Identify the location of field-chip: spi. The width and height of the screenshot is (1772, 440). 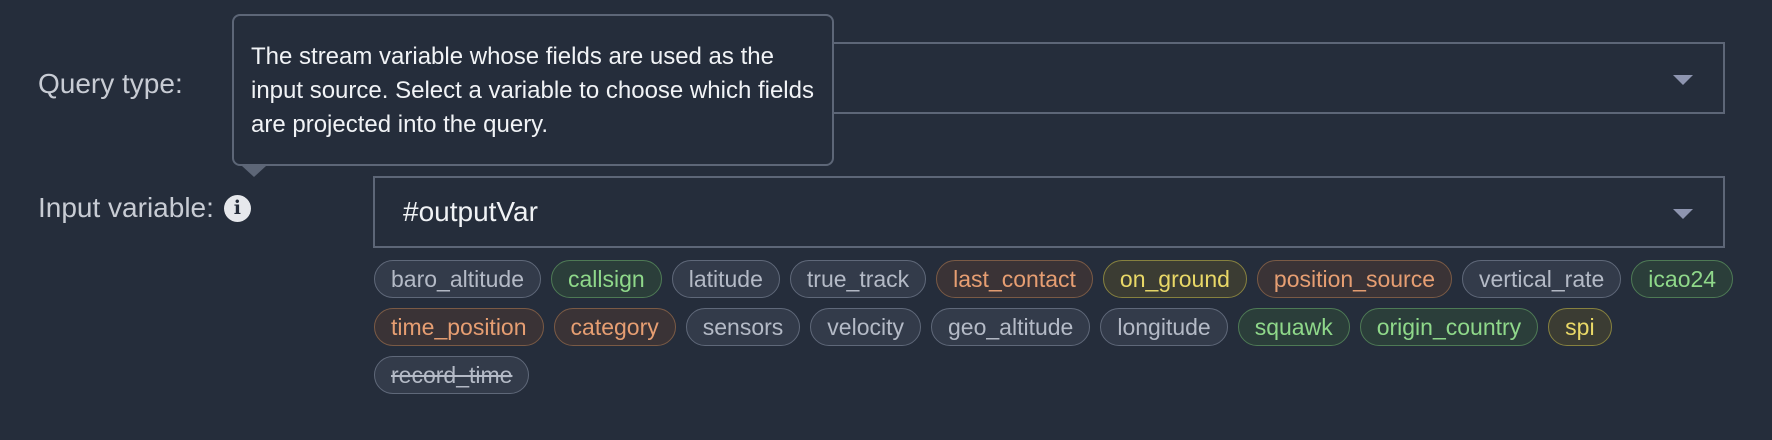
(1580, 327).